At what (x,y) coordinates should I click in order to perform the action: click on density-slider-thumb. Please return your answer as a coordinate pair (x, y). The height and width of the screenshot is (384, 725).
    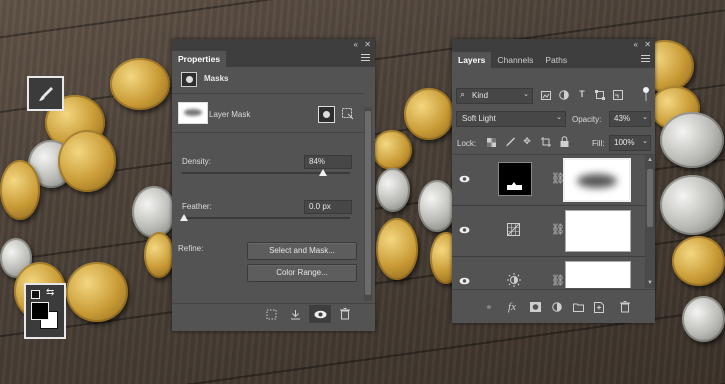
    Looking at the image, I should click on (323, 172).